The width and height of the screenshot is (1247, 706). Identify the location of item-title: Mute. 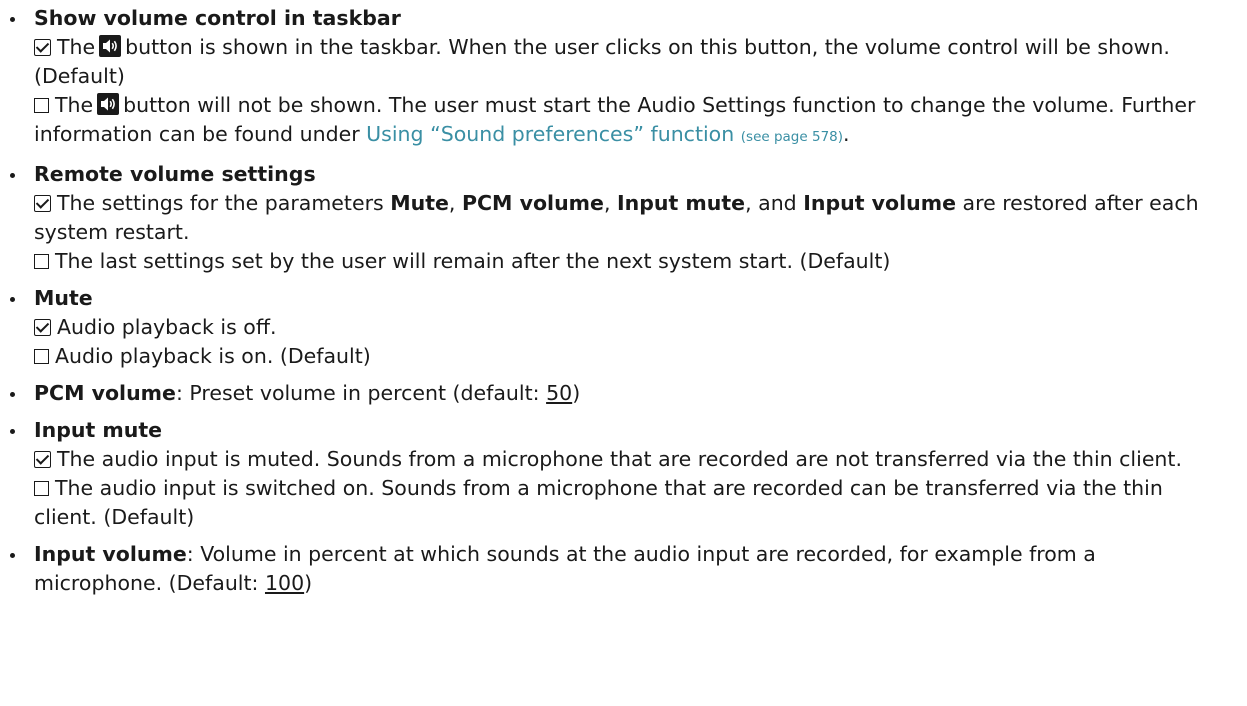
(63, 298).